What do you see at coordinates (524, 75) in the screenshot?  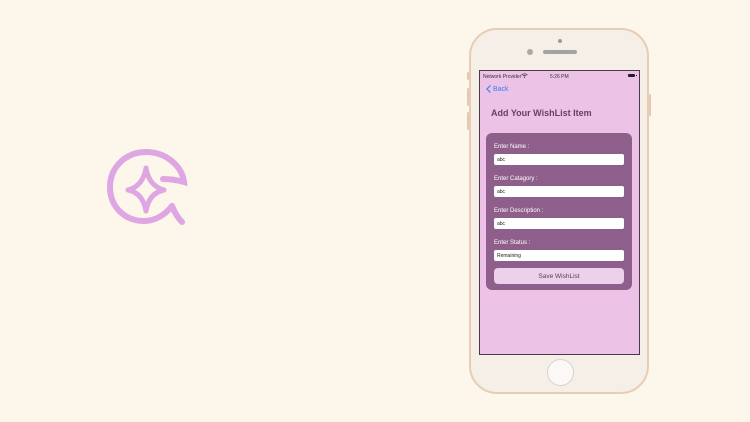 I see `wifi-icon` at bounding box center [524, 75].